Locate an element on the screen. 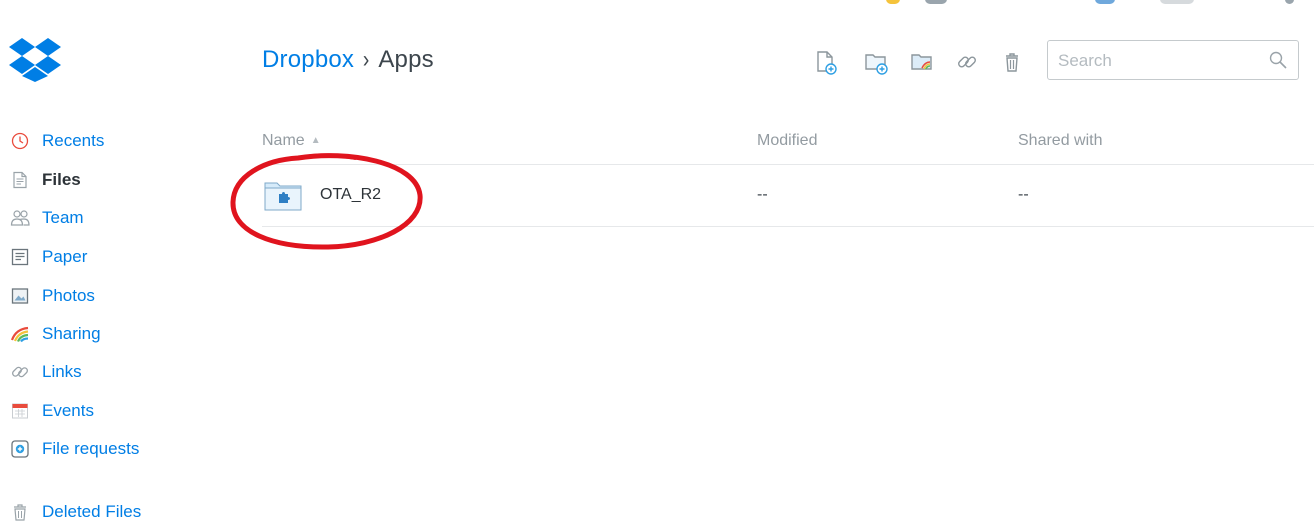 This screenshot has width=1314, height=525. sidebar-item-label: Recents is located at coordinates (73, 140).